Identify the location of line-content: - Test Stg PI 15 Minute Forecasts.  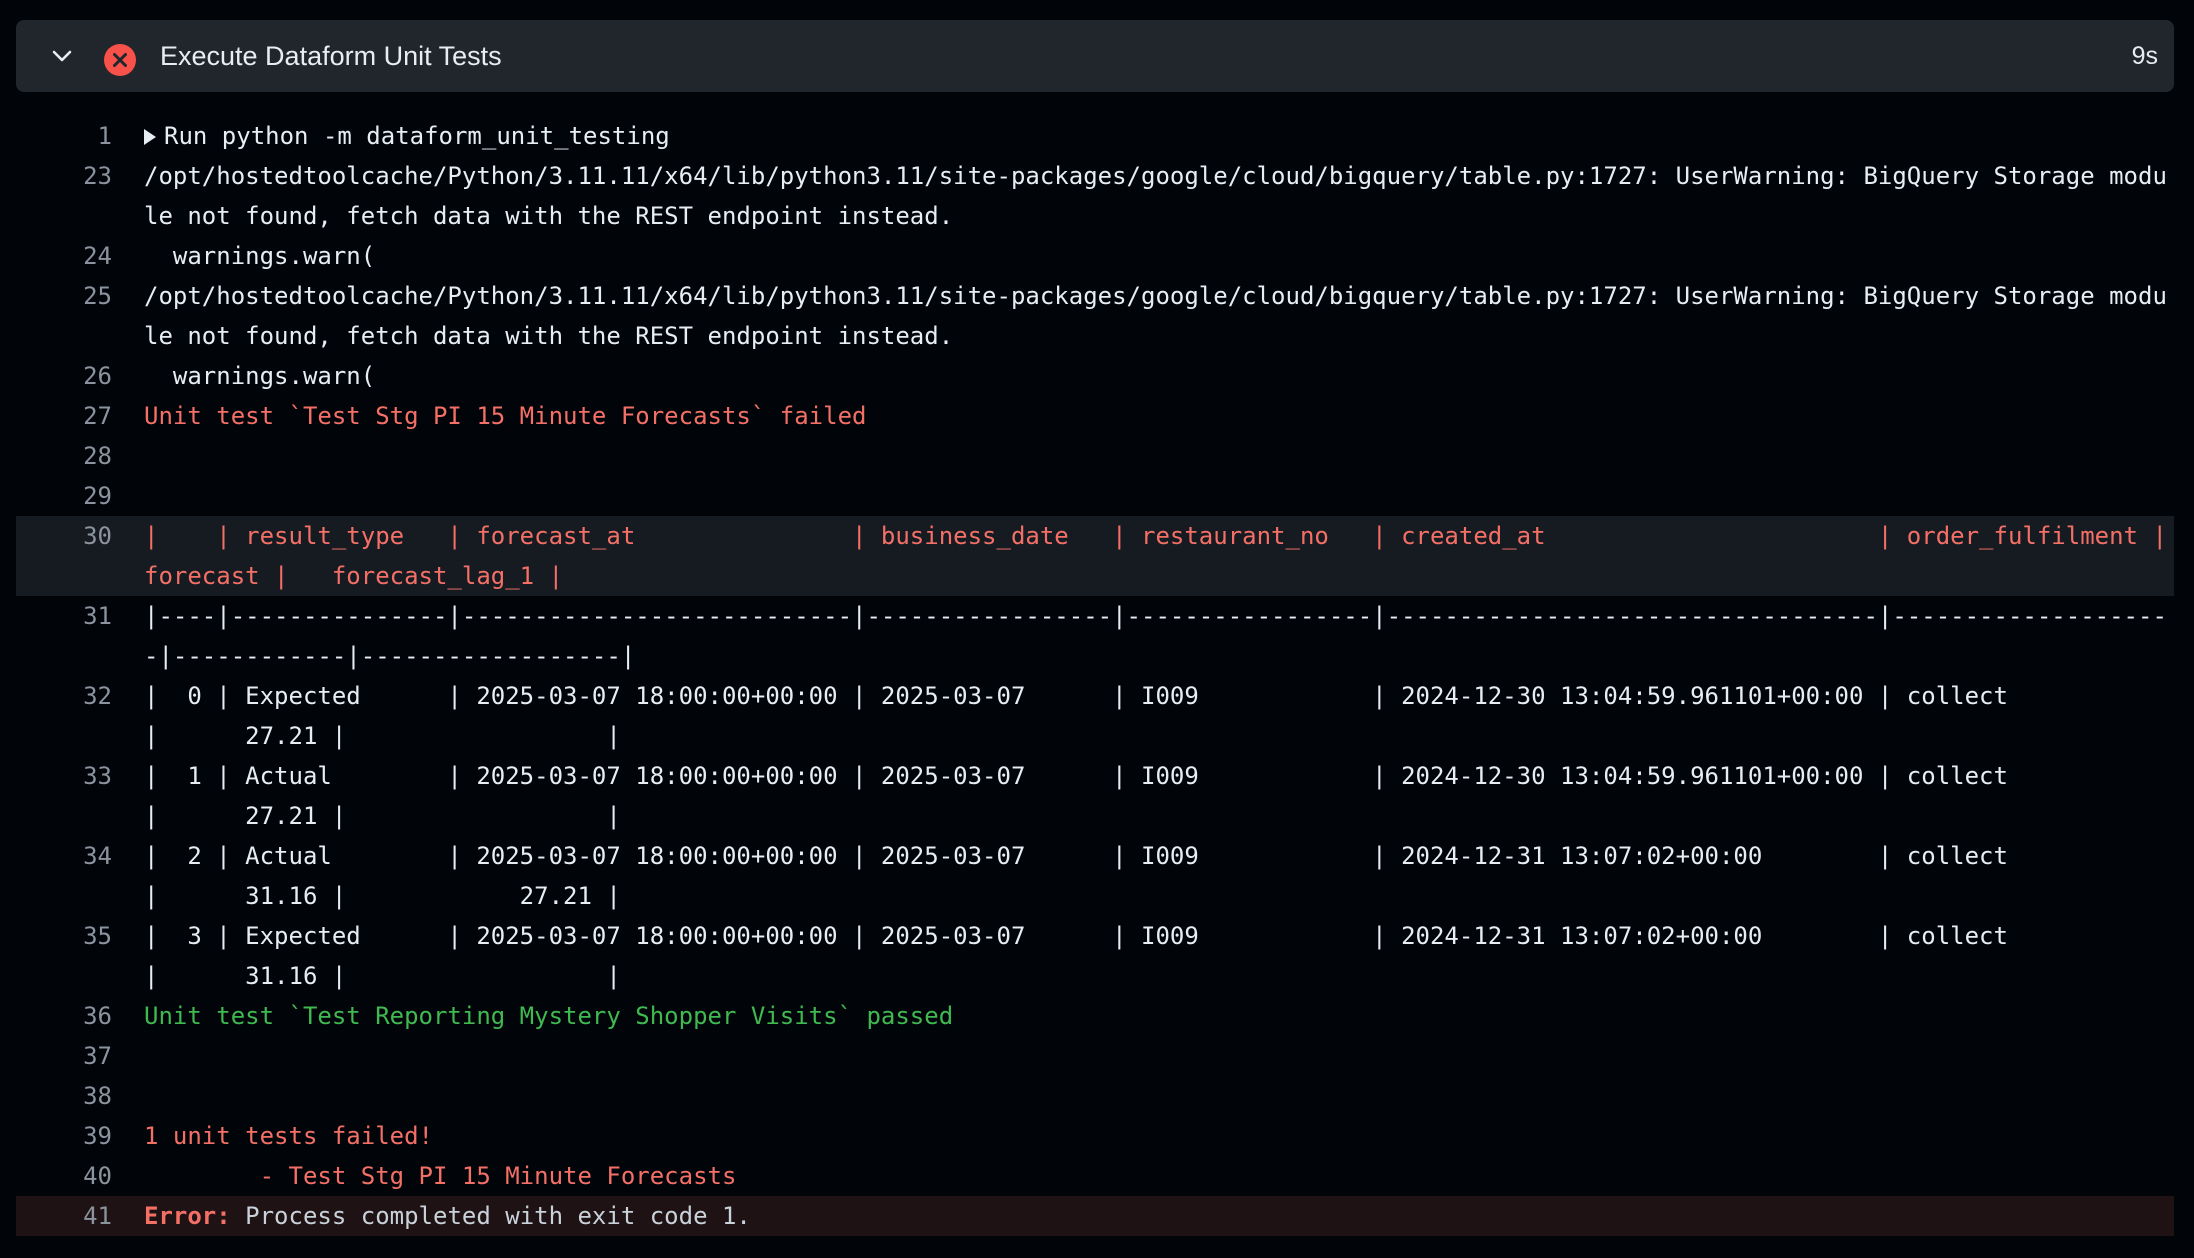
(440, 1176).